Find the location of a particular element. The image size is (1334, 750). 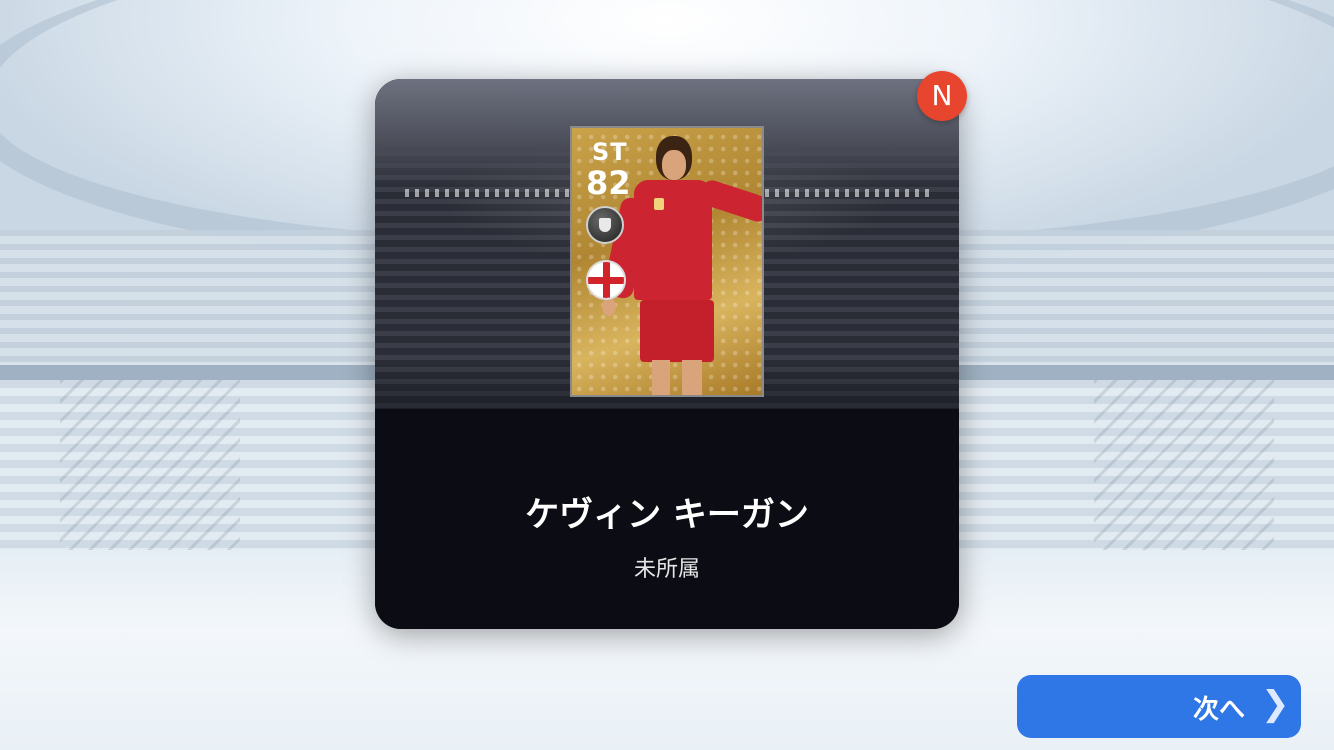

player-figure-face is located at coordinates (674, 165).